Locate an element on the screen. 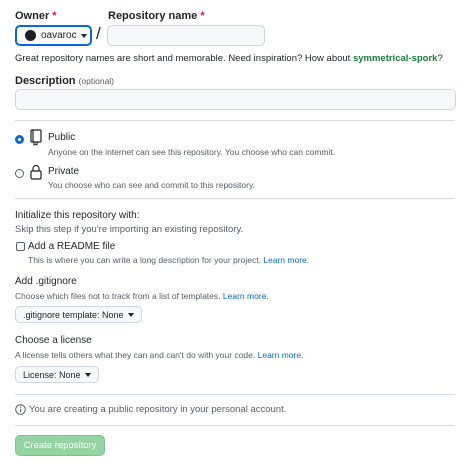  gitignore-heading: Add .gitignore is located at coordinates (46, 281).